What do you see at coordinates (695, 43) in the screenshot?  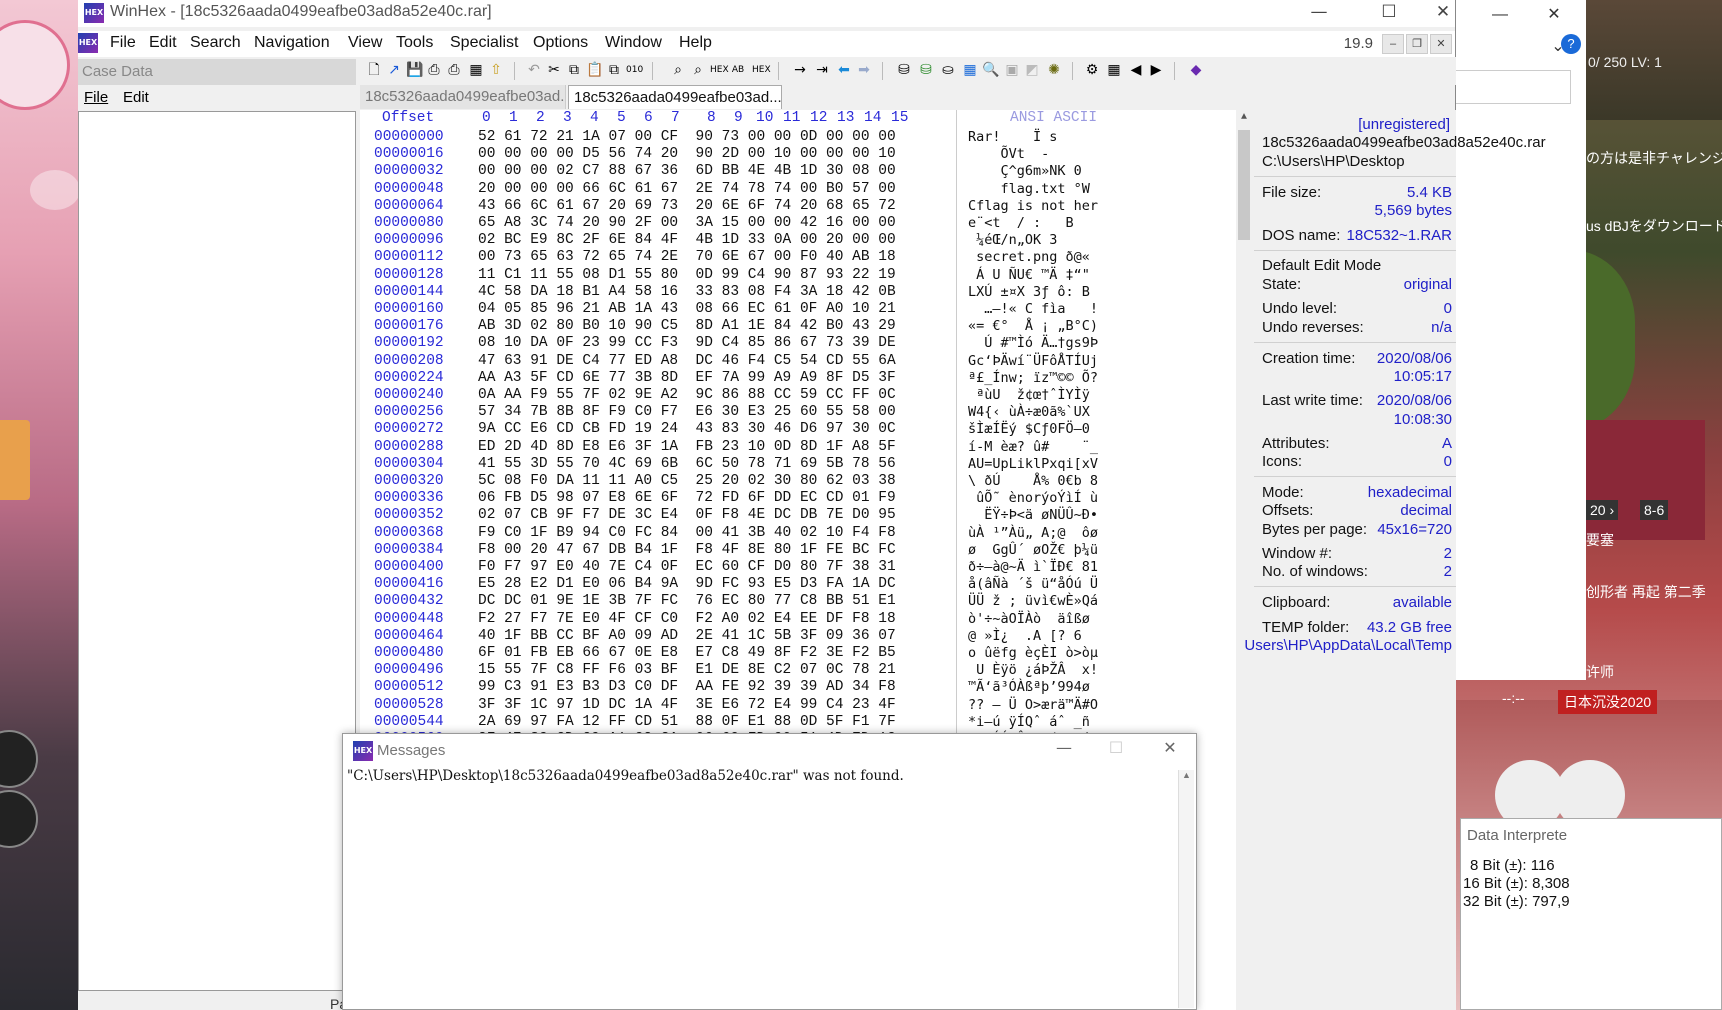 I see `menu-help: Help` at bounding box center [695, 43].